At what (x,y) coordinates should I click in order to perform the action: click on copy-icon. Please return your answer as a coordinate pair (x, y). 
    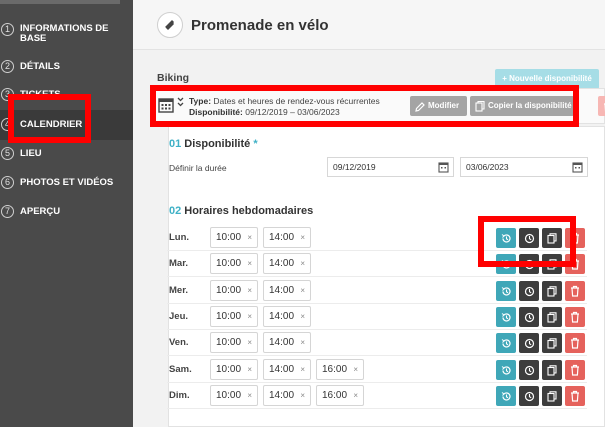
    Looking at the image, I should click on (552, 370).